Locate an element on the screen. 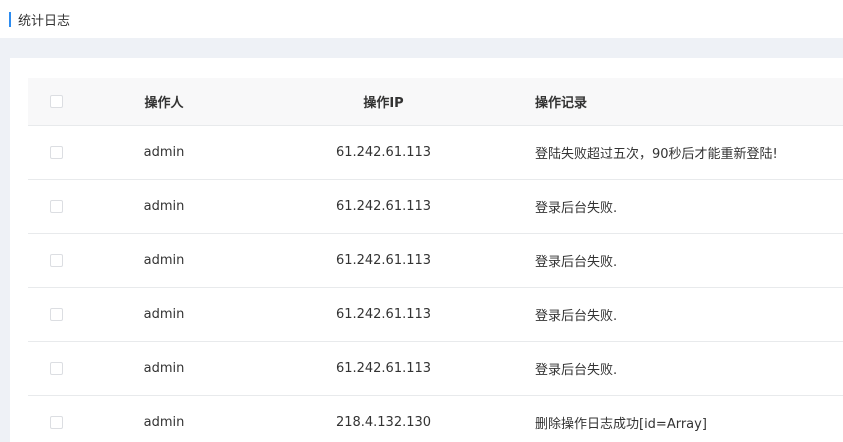  column-header-ip: 操作IP is located at coordinates (383, 101).